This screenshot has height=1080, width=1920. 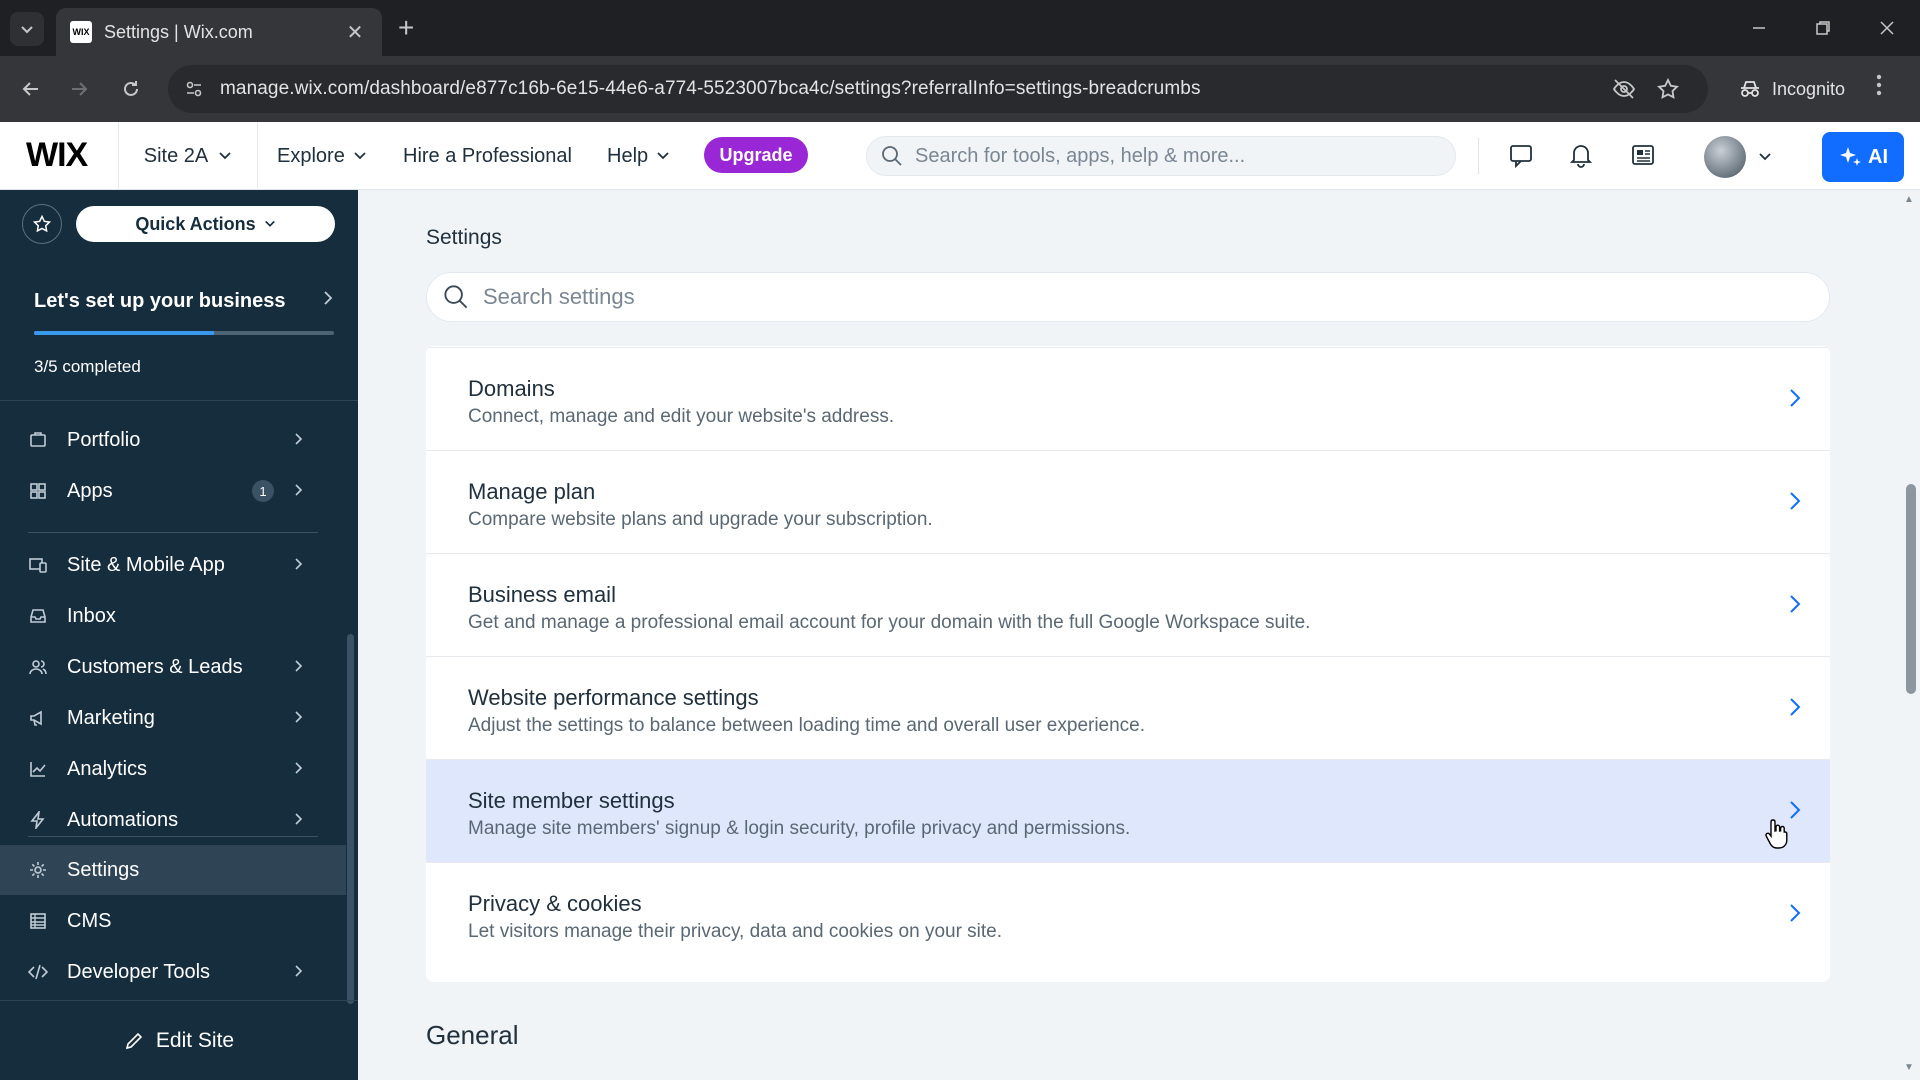 What do you see at coordinates (1909, 199) in the screenshot?
I see `scroll-up-icon: ▲` at bounding box center [1909, 199].